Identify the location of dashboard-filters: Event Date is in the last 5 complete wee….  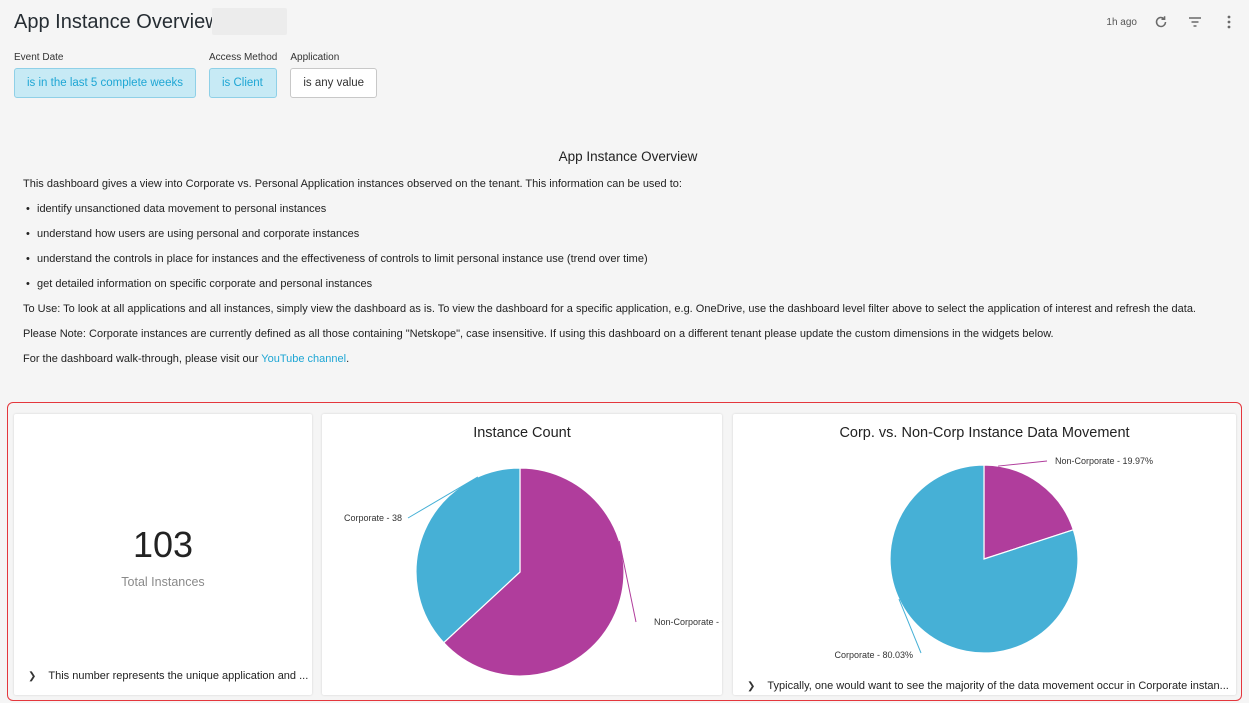
(196, 75).